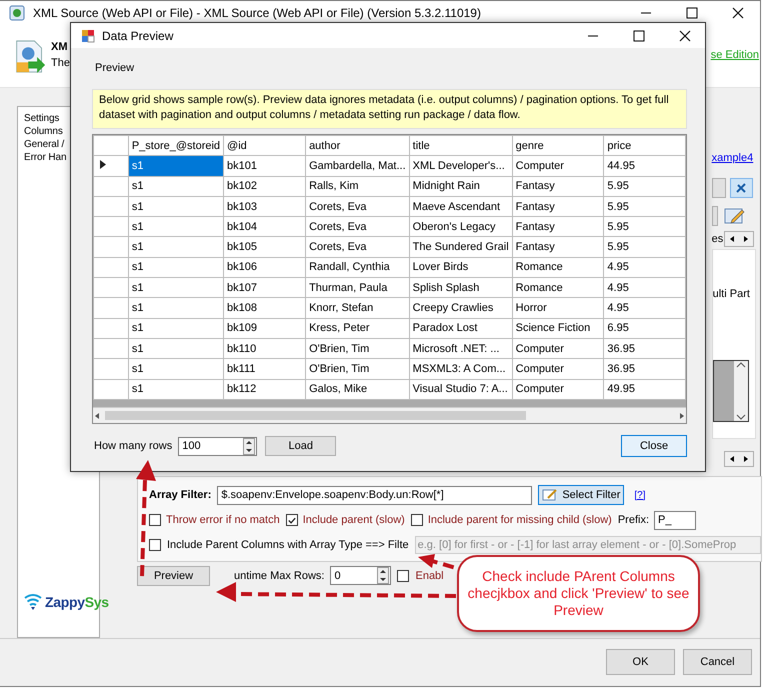  I want to click on notice-text: Below grid shows sample row(s). Preview data ignores metadata (i.e. output columns) / pagination options. To get full dataset with pagination and output columns / metadata setting run package / data flow., so click(389, 109).